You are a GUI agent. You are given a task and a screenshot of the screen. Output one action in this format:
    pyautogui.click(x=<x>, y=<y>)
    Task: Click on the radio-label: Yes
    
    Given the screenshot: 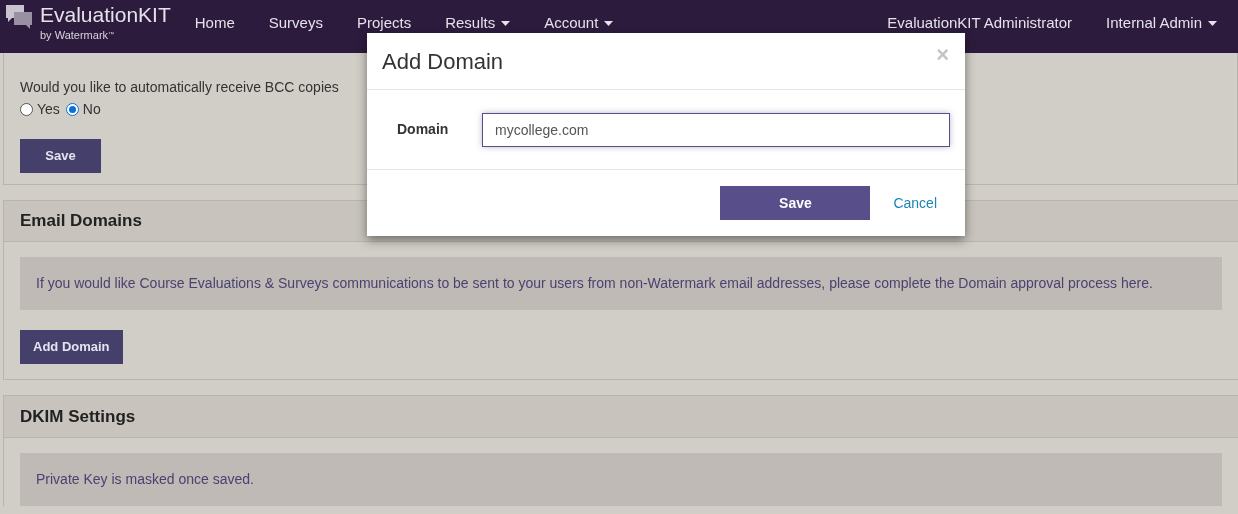 What is the action you would take?
    pyautogui.click(x=48, y=109)
    